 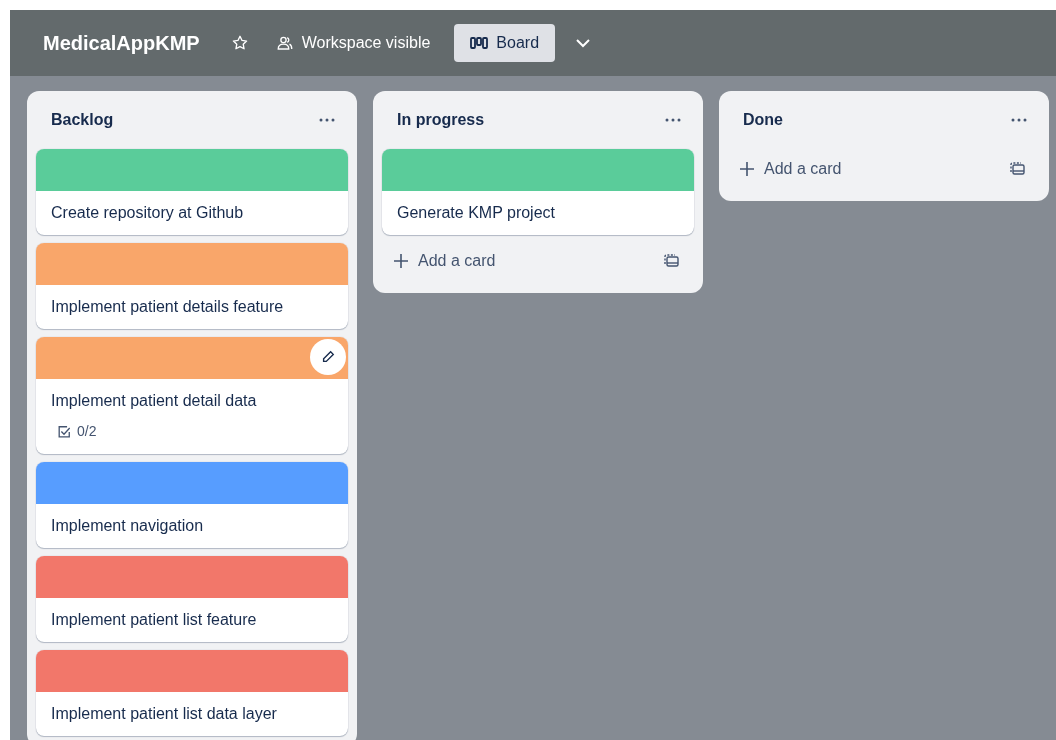 What do you see at coordinates (192, 505) in the screenshot?
I see `task-card: Implement navigation` at bounding box center [192, 505].